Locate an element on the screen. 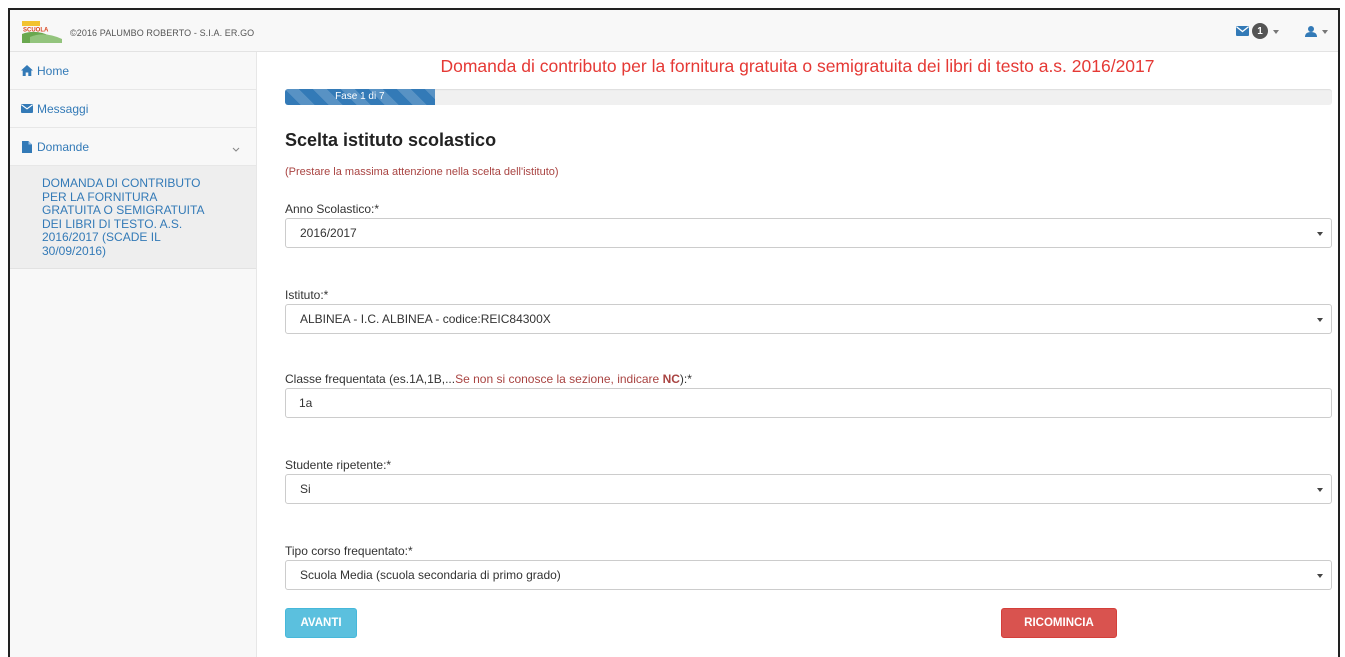 The width and height of the screenshot is (1345, 657). sidebar-item-label: Home is located at coordinates (53, 70).